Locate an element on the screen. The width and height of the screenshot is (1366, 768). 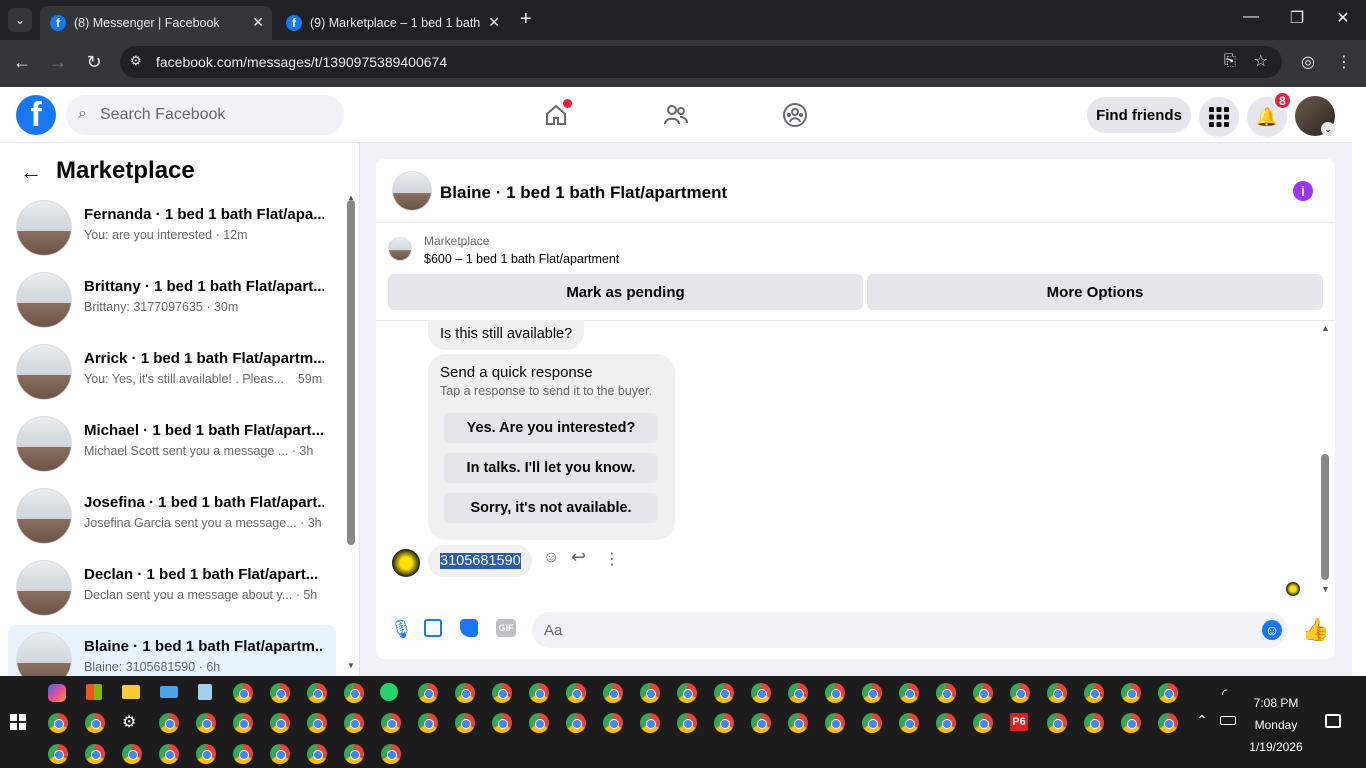
restore-icon: ❐ is located at coordinates (1297, 18).